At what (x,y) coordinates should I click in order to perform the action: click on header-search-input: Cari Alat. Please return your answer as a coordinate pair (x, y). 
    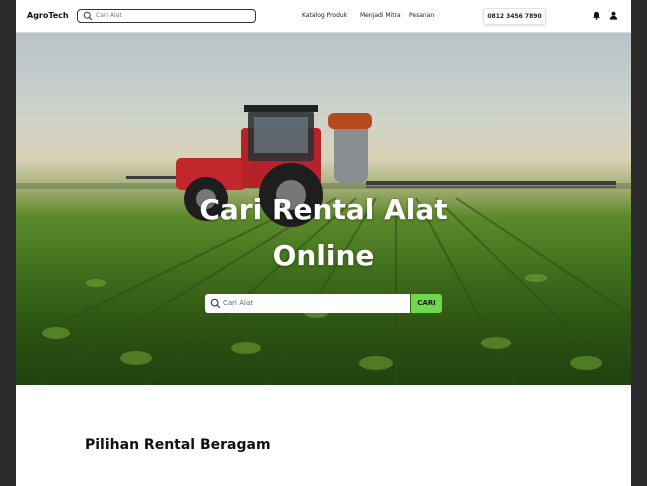
    Looking at the image, I should click on (166, 16).